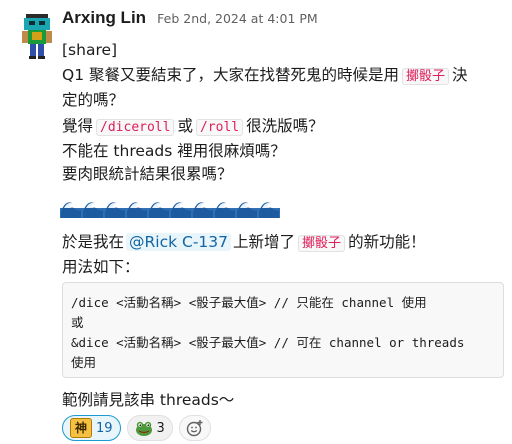 The image size is (512, 444). I want to click on text-segment: 或, so click(185, 126).